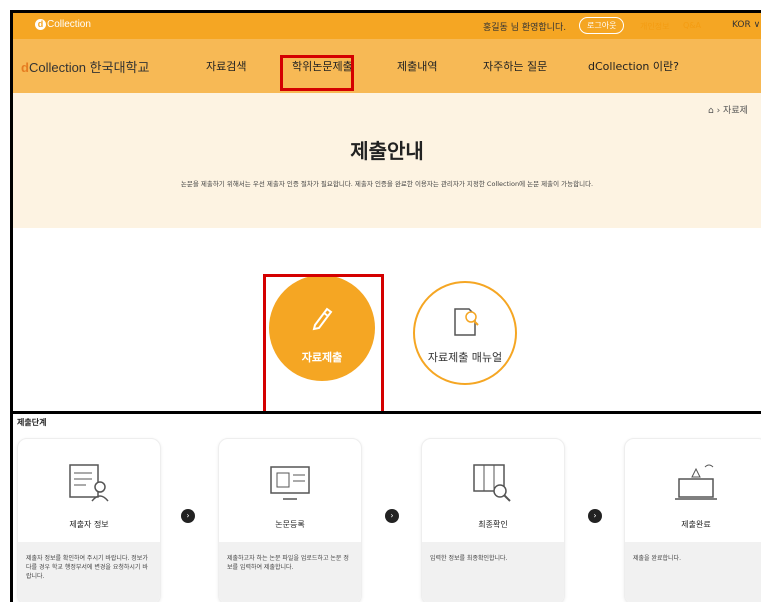 The height and width of the screenshot is (602, 761). I want to click on brand-small: d Collection, so click(63, 24).